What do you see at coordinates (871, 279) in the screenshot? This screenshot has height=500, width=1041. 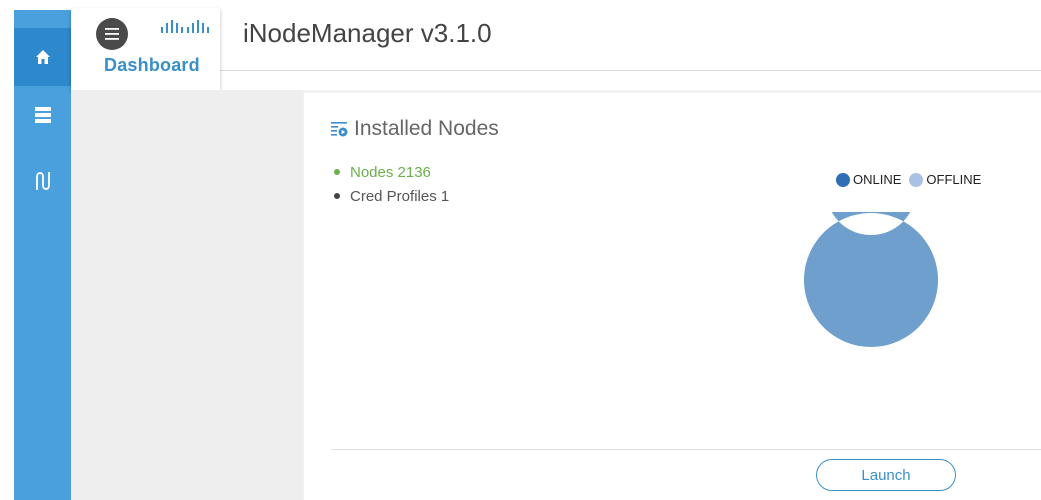 I see `nodes-donut-chart` at bounding box center [871, 279].